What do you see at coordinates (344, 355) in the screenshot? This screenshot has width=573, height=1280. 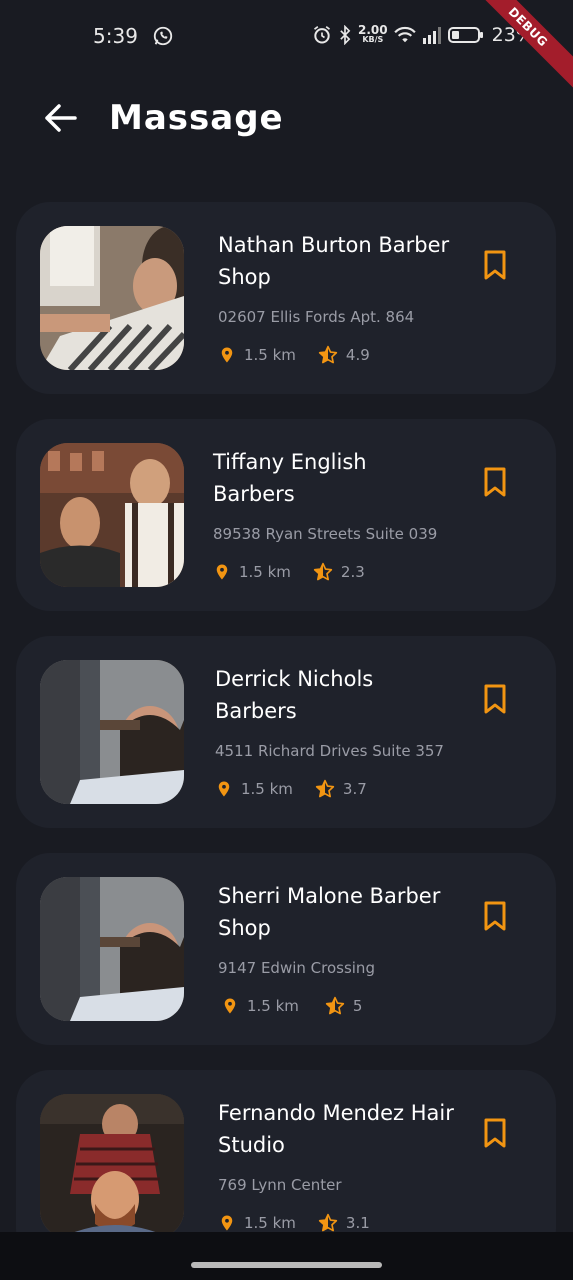 I see `rating: 4.9` at bounding box center [344, 355].